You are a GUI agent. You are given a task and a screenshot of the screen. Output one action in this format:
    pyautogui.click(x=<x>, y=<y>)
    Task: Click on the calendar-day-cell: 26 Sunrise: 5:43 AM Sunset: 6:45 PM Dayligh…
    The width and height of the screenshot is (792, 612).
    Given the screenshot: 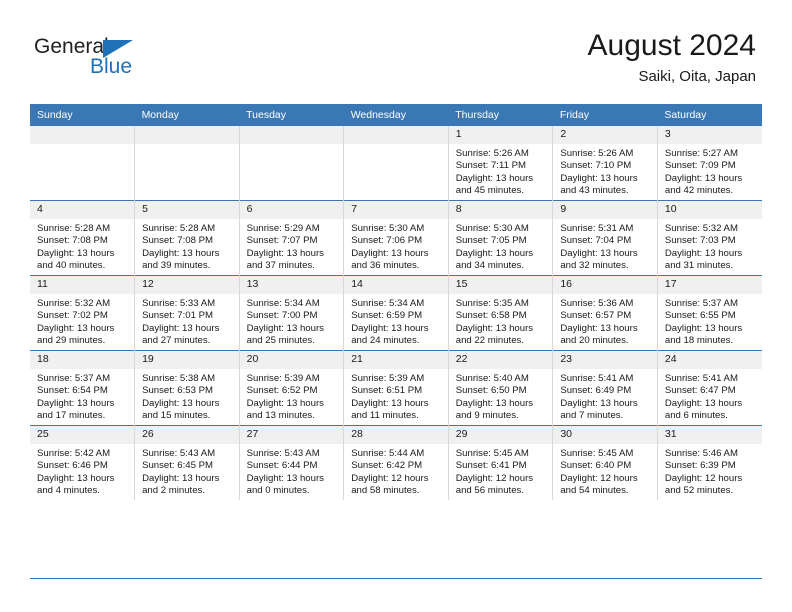 What is the action you would take?
    pyautogui.click(x=187, y=462)
    